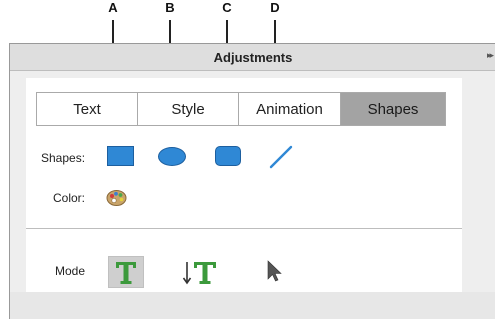 The image size is (495, 319). I want to click on callout-label-d: D, so click(275, 7).